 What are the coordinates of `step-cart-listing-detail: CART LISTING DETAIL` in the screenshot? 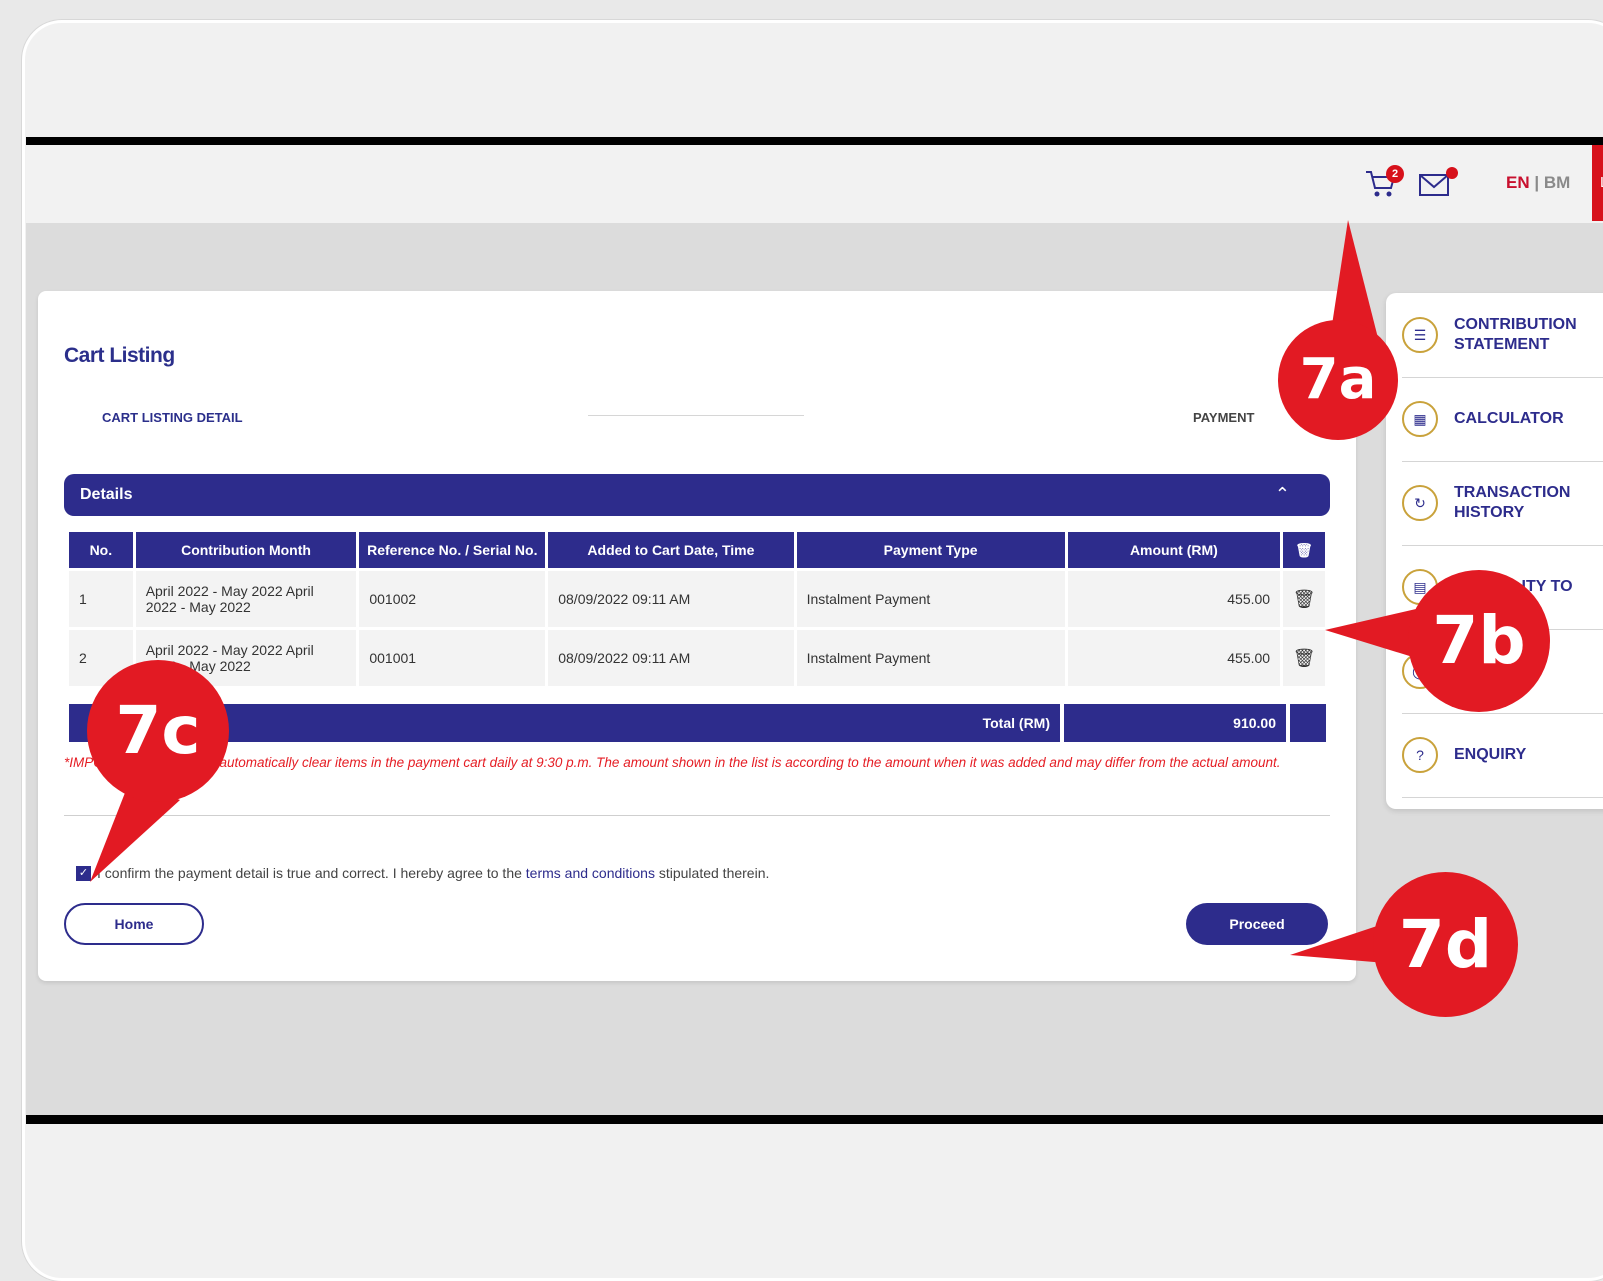 It's located at (172, 417).